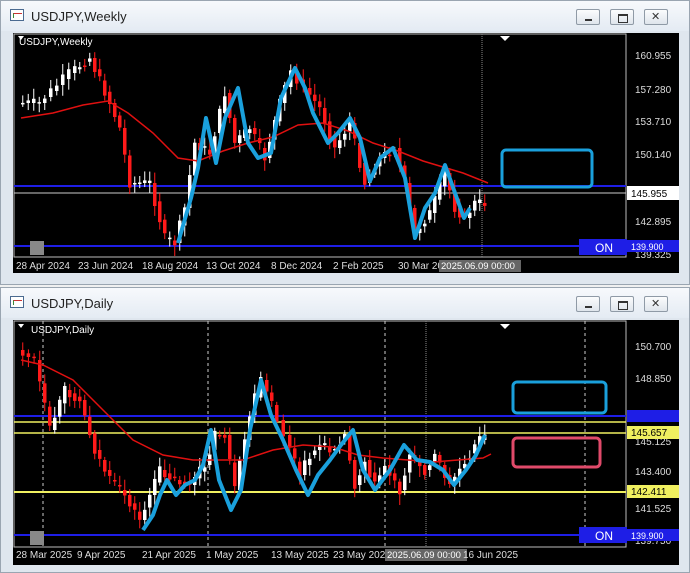  I want to click on date-tick: 23 May 2025, so click(362, 555).